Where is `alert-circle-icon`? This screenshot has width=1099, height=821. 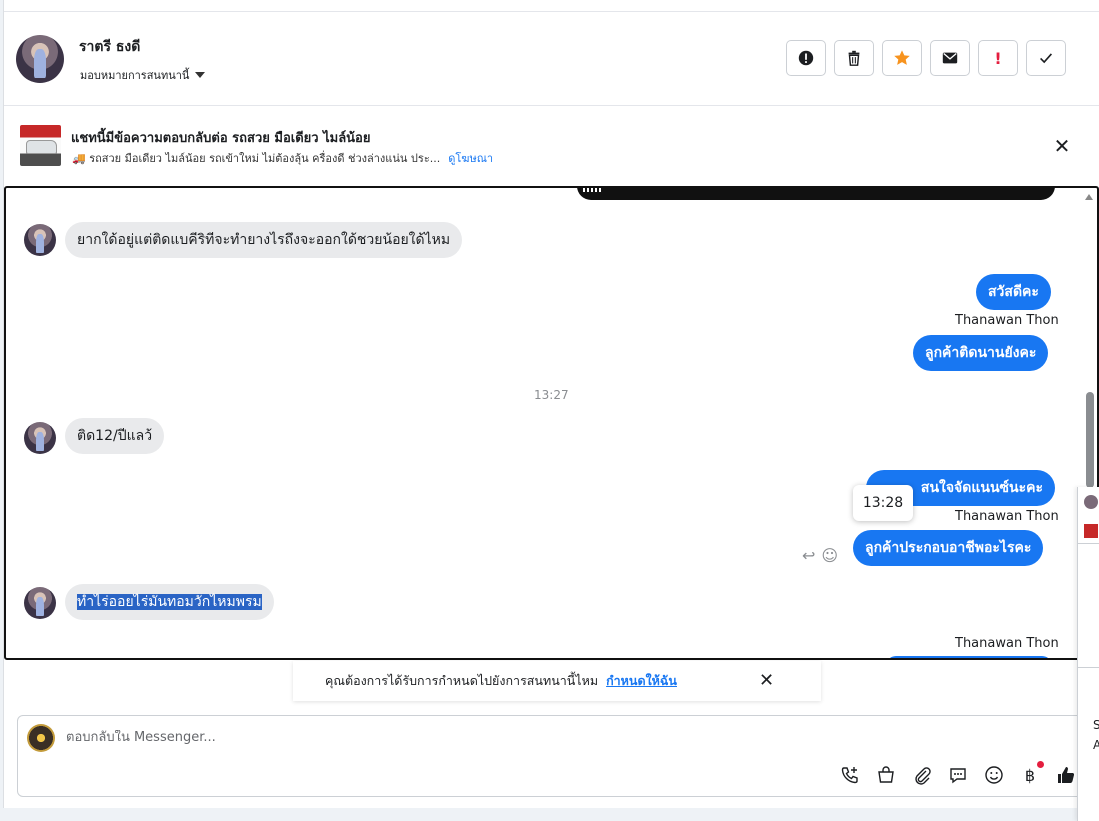
alert-circle-icon is located at coordinates (806, 58).